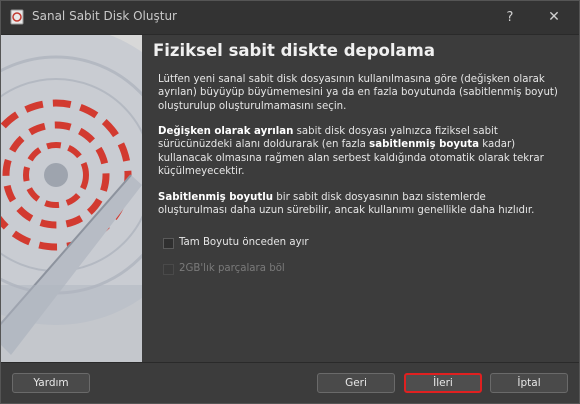 This screenshot has height=404, width=580. Describe the element at coordinates (216, 197) in the screenshot. I see `fixed-bold-label: Sabitlenmiş boyutlu` at that location.